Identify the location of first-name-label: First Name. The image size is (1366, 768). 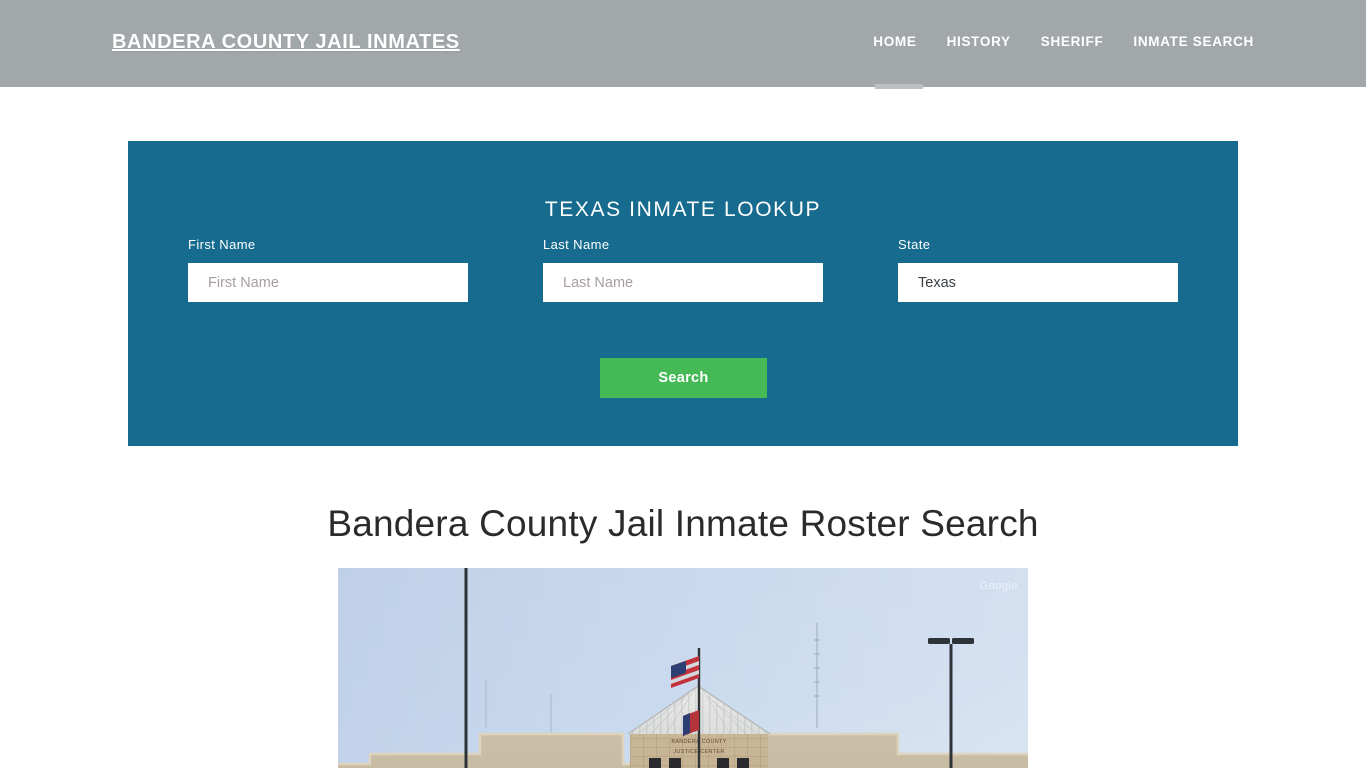
(222, 244).